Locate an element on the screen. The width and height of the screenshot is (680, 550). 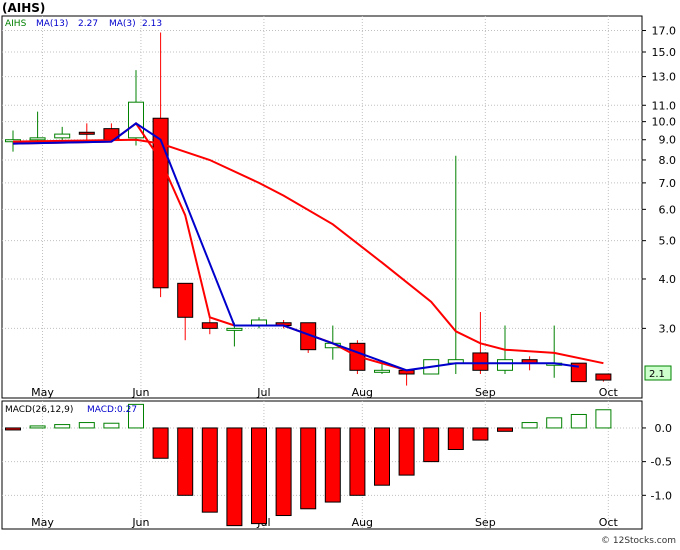
last-price-value: 2.1 is located at coordinates (657, 374).